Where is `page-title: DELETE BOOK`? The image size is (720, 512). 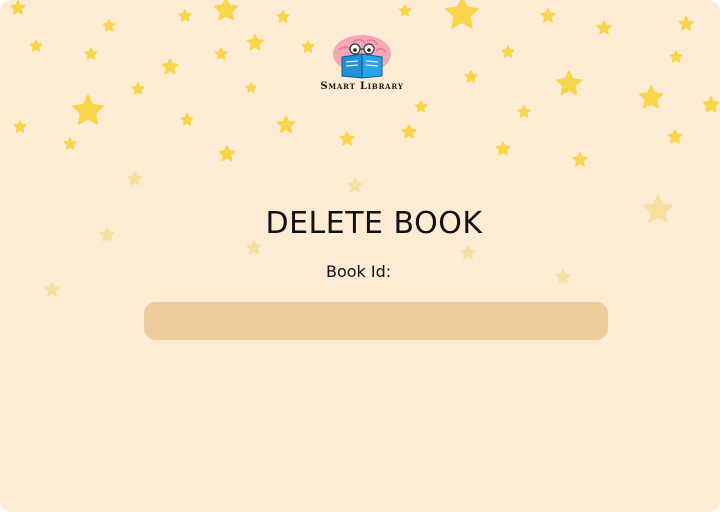
page-title: DELETE BOOK is located at coordinates (374, 223).